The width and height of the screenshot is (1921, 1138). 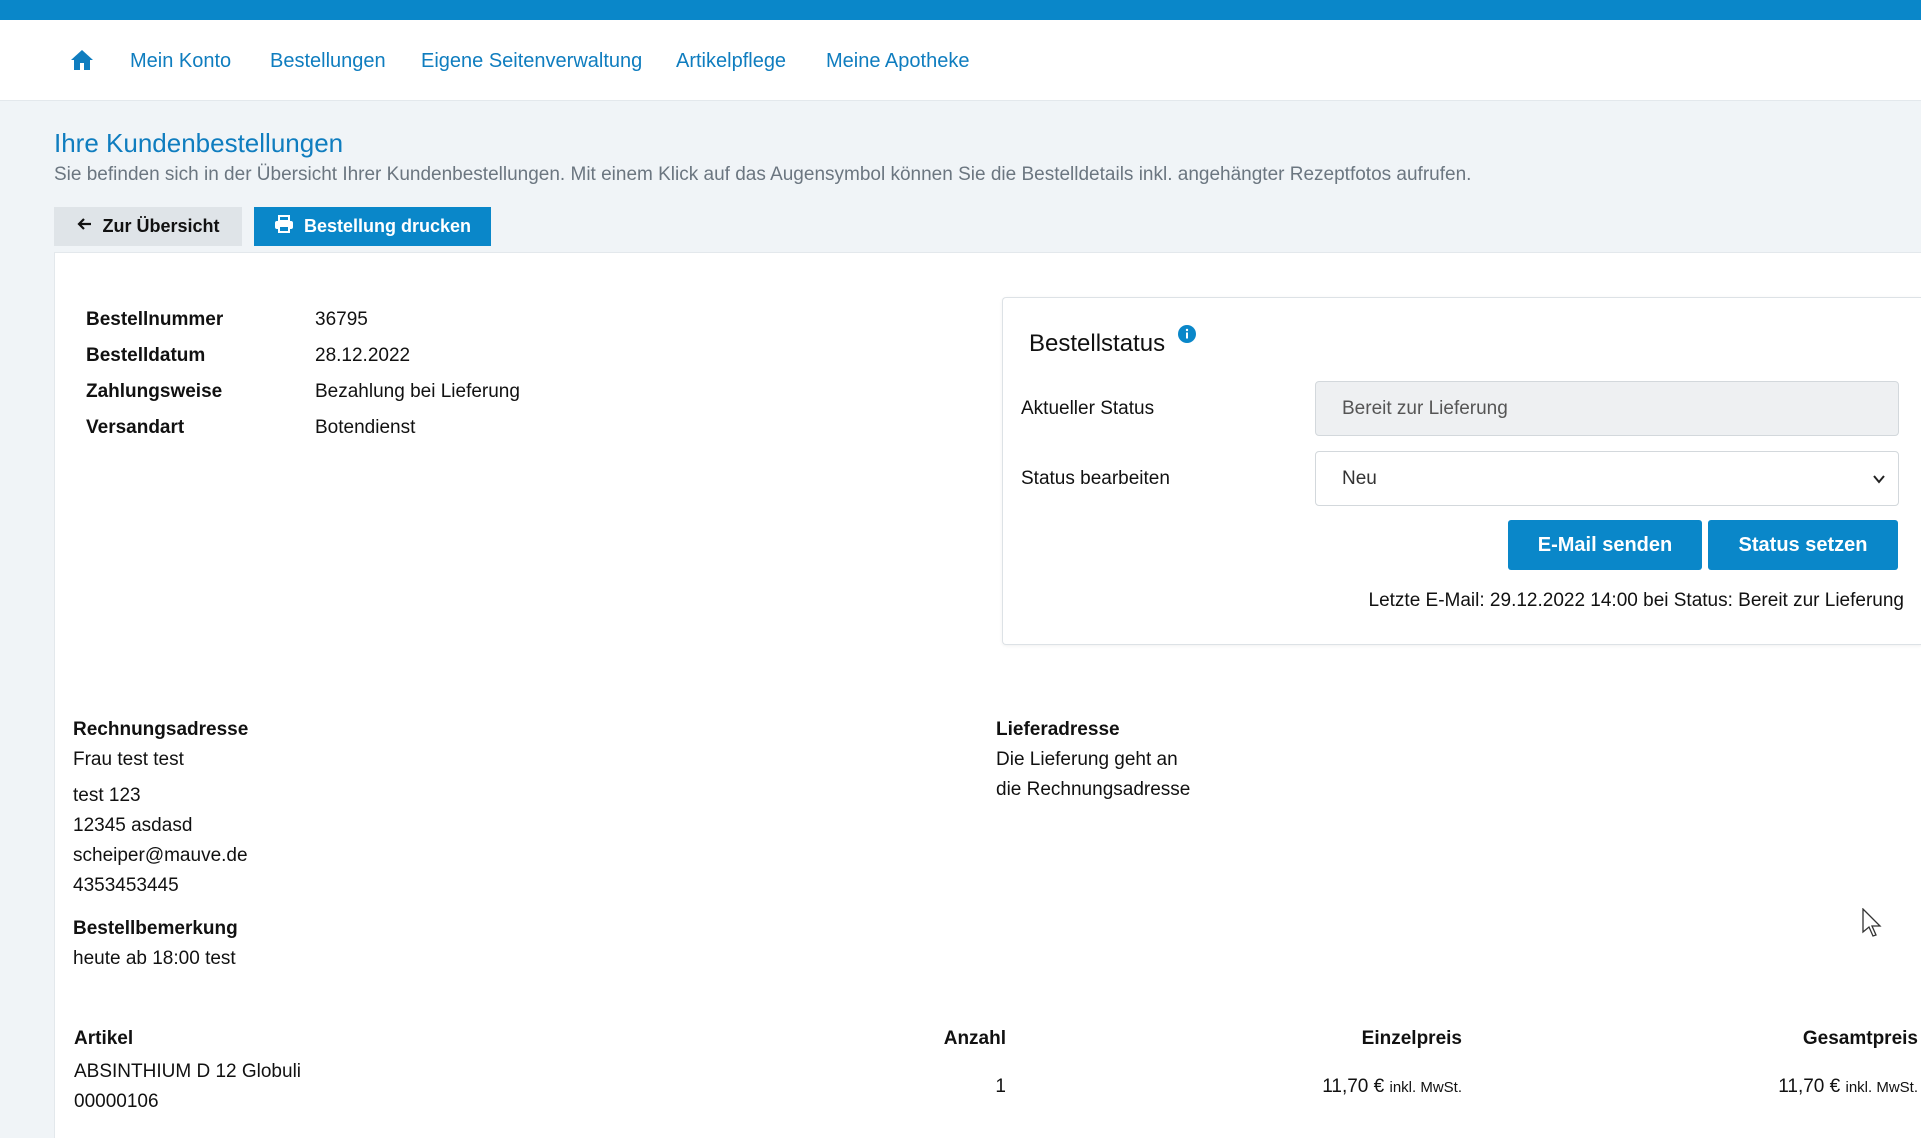 What do you see at coordinates (160, 855) in the screenshot?
I see `billing-email: scheiper@mauve.de` at bounding box center [160, 855].